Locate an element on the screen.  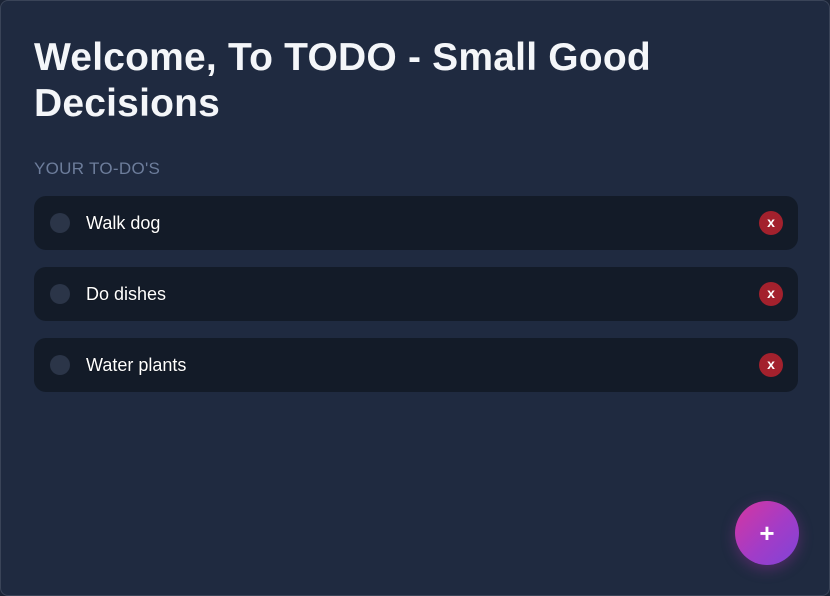
todo-item: Do dishes x is located at coordinates (416, 294).